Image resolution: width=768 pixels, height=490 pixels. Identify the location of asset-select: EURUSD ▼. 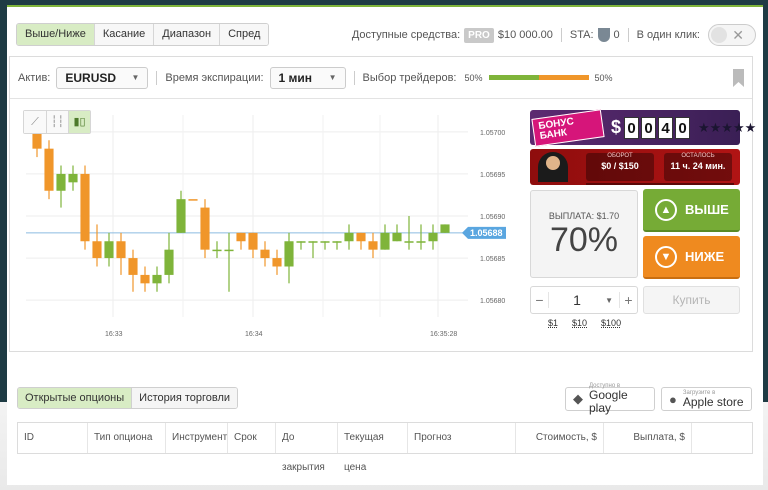
(102, 77).